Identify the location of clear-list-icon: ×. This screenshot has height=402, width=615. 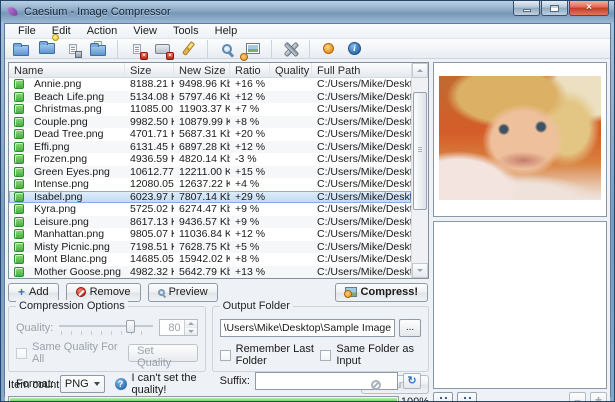
(163, 49).